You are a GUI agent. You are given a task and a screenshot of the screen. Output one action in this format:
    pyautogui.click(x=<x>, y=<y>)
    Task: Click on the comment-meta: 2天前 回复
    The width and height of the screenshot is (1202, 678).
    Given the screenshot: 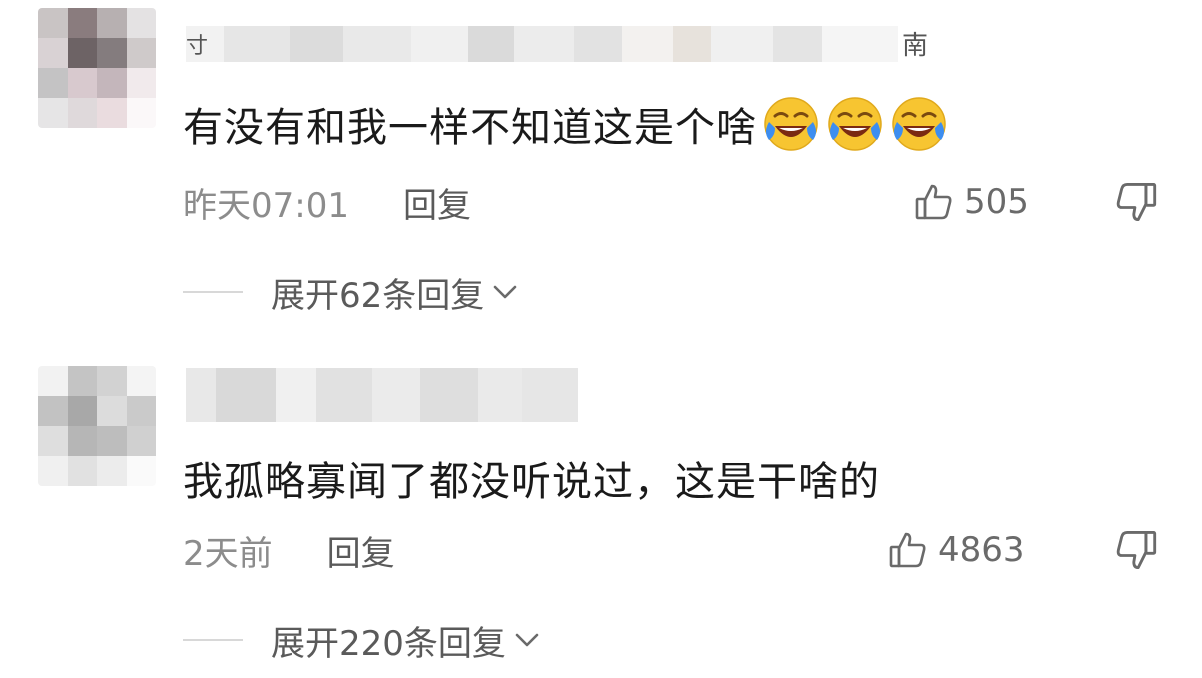 What is the action you would take?
    pyautogui.click(x=289, y=550)
    